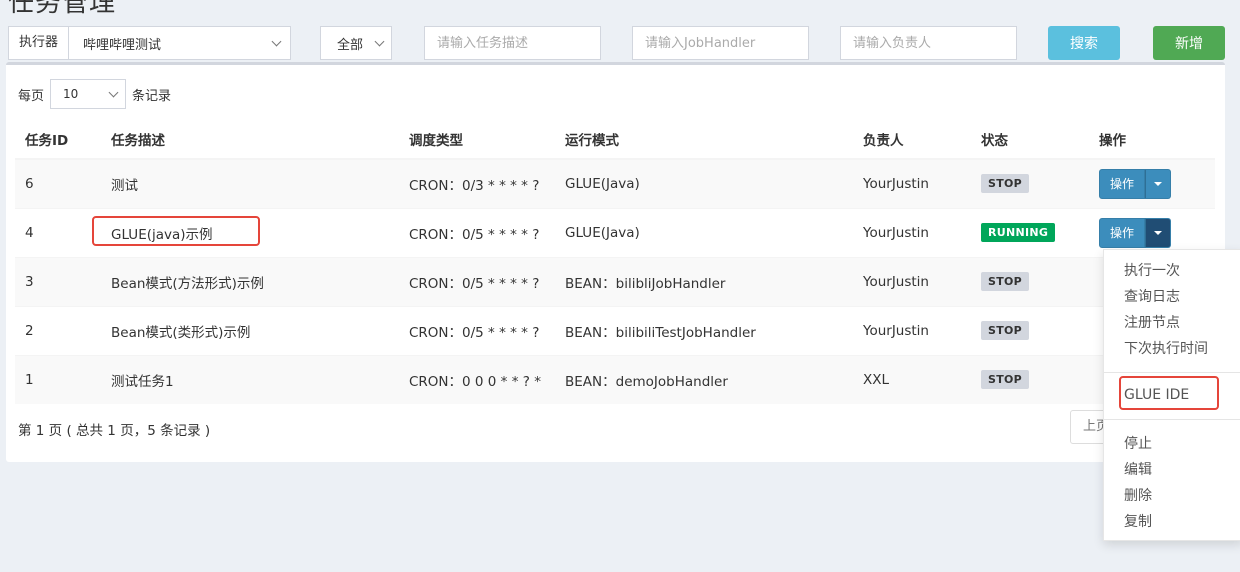  Describe the element at coordinates (720, 43) in the screenshot. I see `job-handler-input` at that location.